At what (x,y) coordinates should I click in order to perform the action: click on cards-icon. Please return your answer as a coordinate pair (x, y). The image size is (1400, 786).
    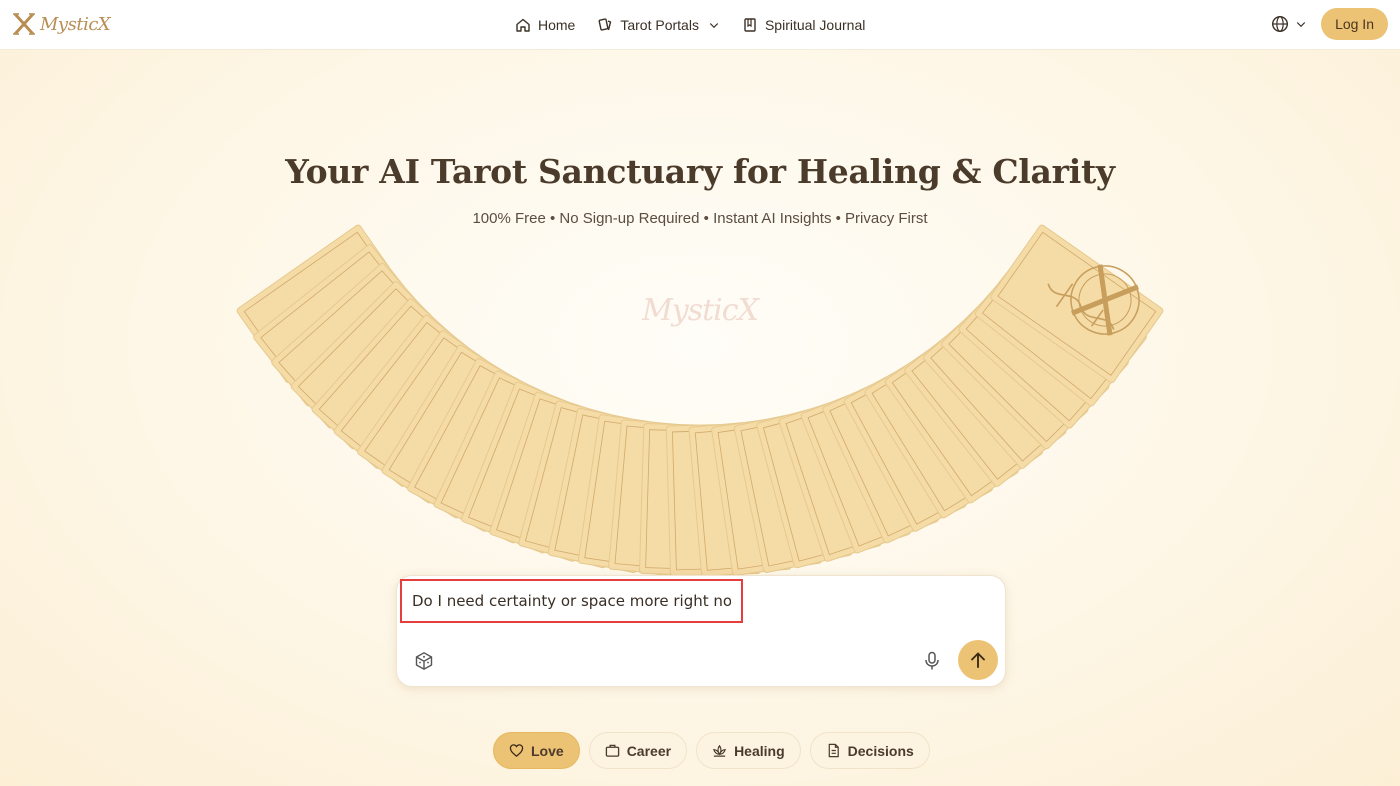
    Looking at the image, I should click on (605, 24).